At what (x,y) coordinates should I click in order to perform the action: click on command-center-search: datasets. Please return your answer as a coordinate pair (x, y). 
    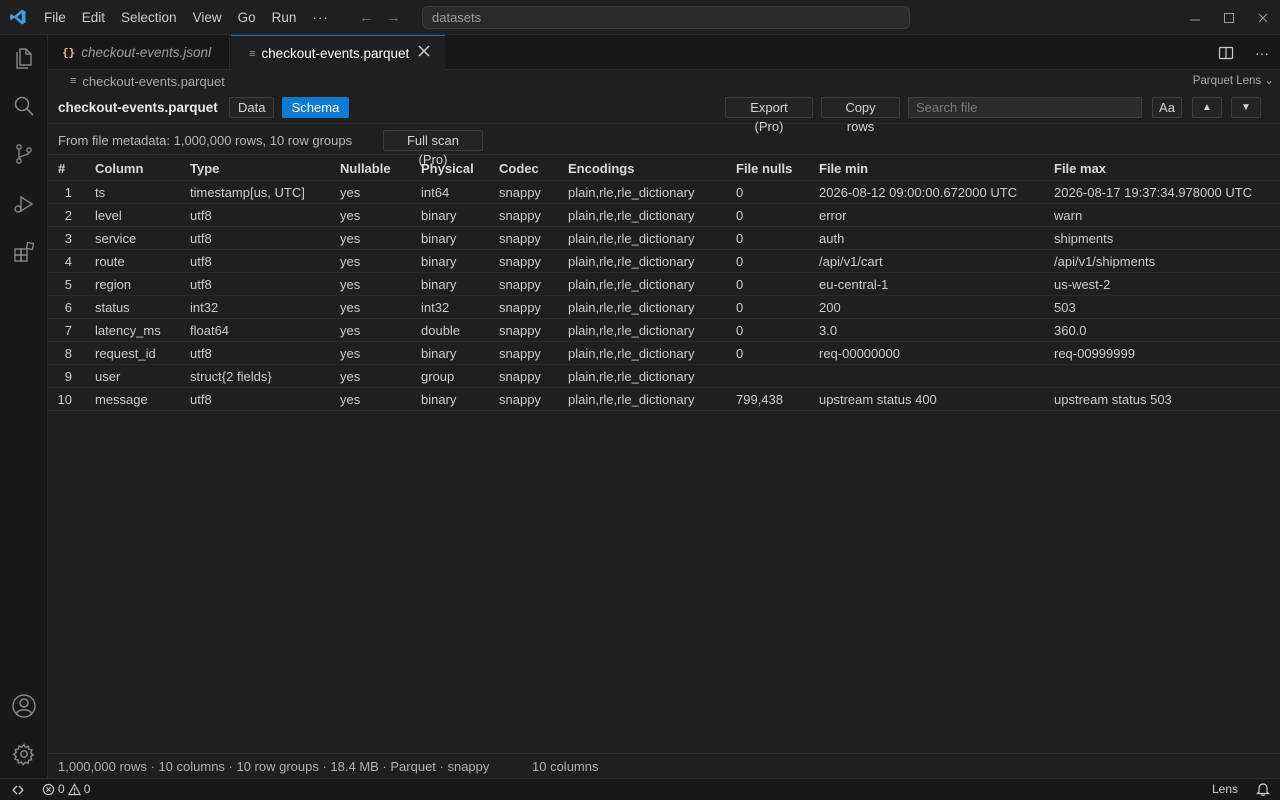
    Looking at the image, I should click on (666, 17).